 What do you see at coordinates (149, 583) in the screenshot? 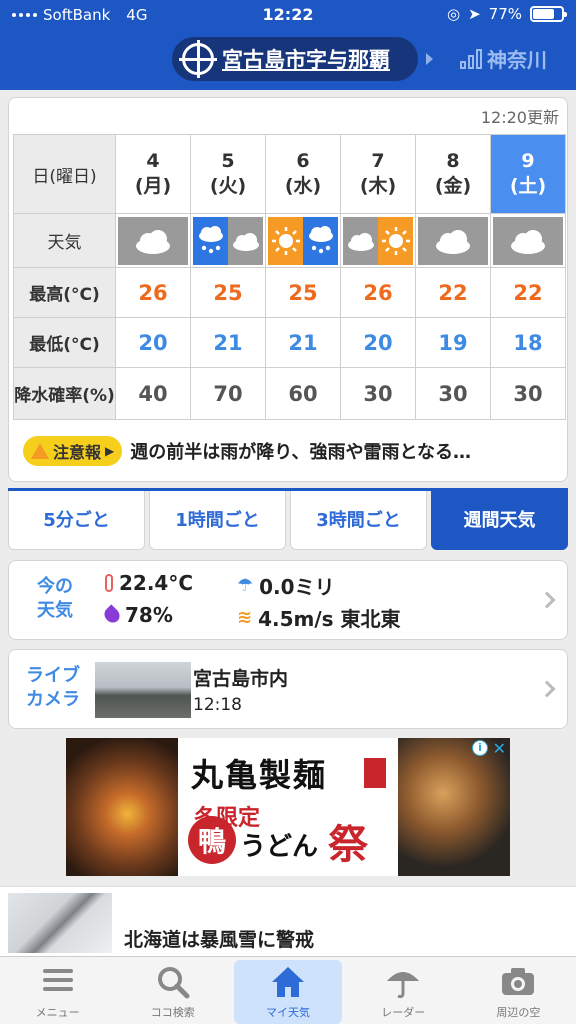
I see `current-temp: 22.4°C` at bounding box center [149, 583].